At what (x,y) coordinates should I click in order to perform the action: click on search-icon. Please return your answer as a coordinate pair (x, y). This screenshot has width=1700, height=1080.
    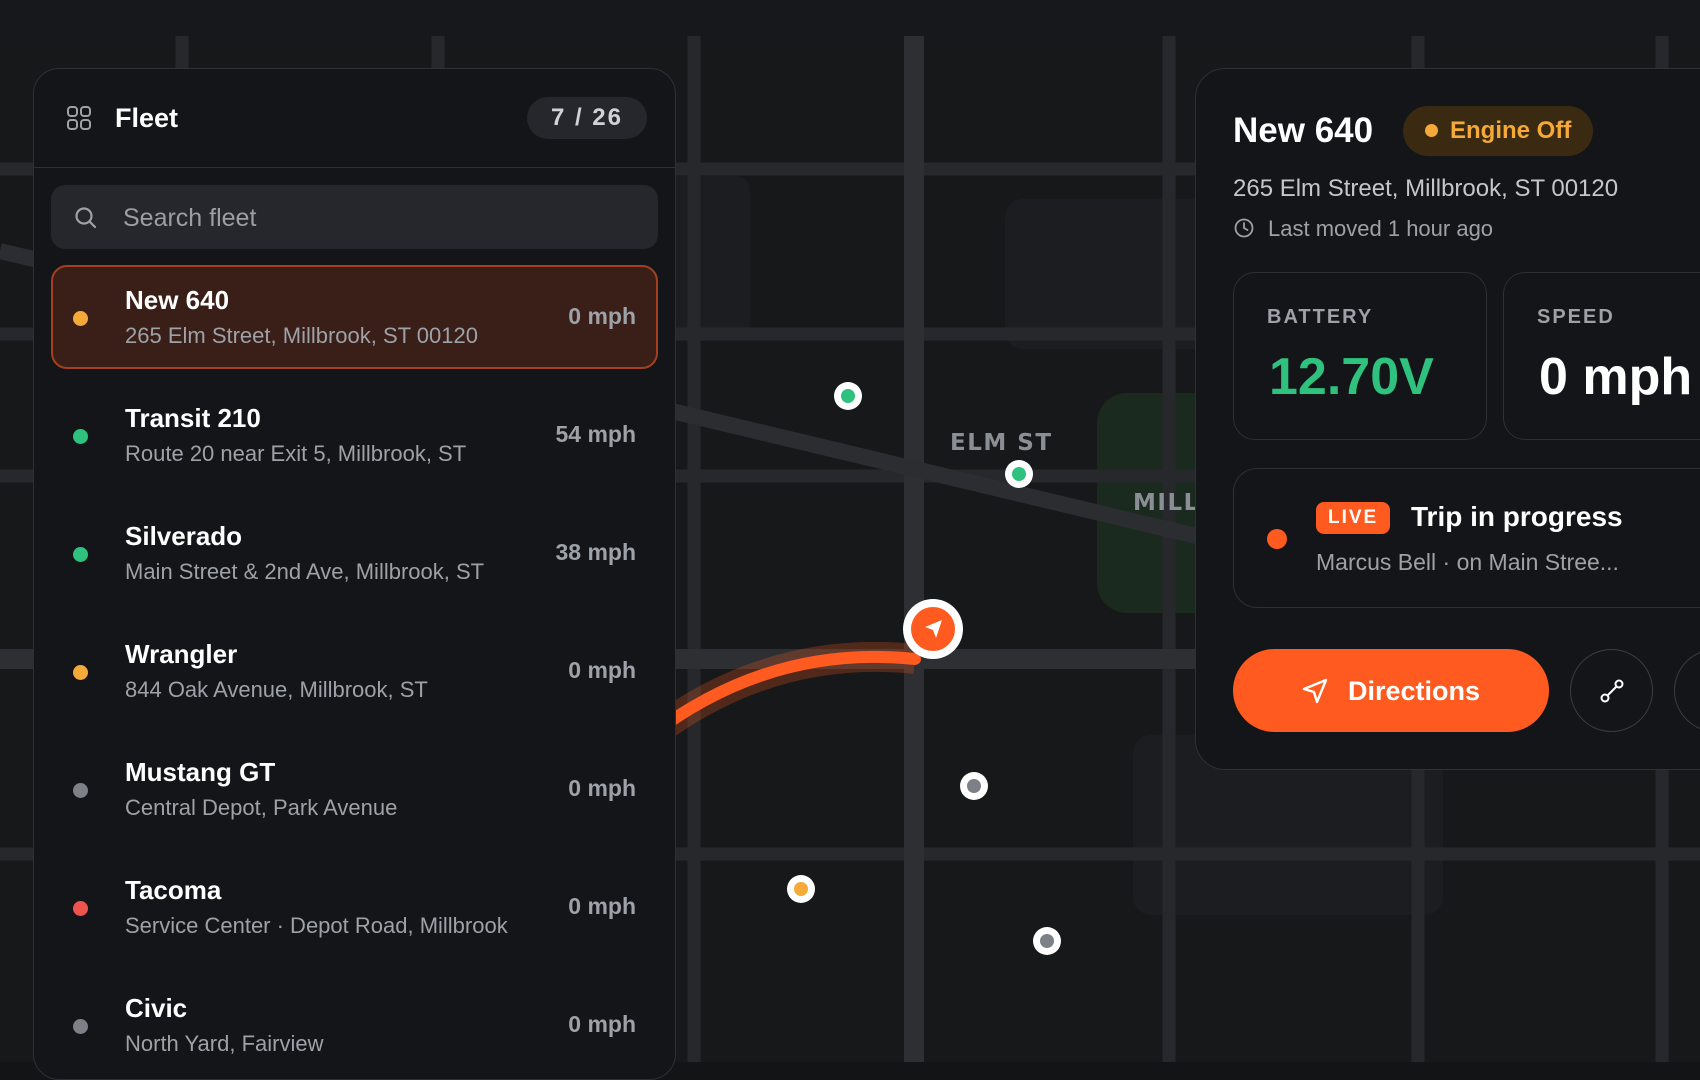
    Looking at the image, I should click on (86, 218).